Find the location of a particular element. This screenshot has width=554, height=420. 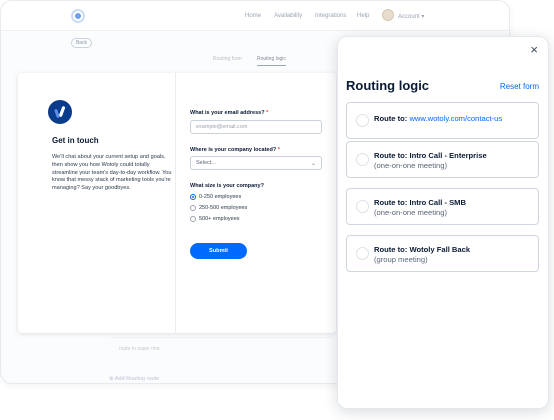

chevron-down-icon: ⌄ is located at coordinates (313, 164).